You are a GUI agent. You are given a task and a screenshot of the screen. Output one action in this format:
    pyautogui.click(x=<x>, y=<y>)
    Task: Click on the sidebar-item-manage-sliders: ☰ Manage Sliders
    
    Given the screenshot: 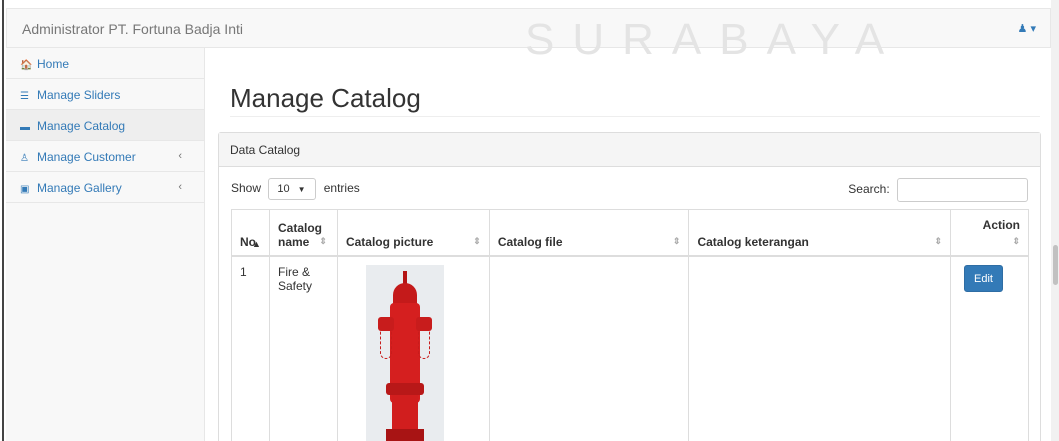 What is the action you would take?
    pyautogui.click(x=105, y=94)
    